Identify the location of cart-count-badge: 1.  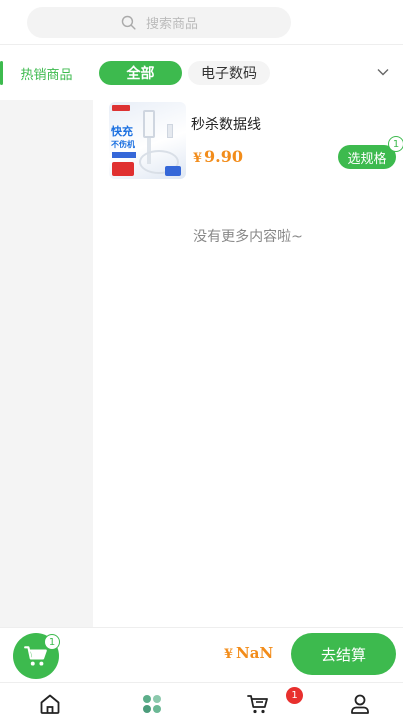
(52, 642).